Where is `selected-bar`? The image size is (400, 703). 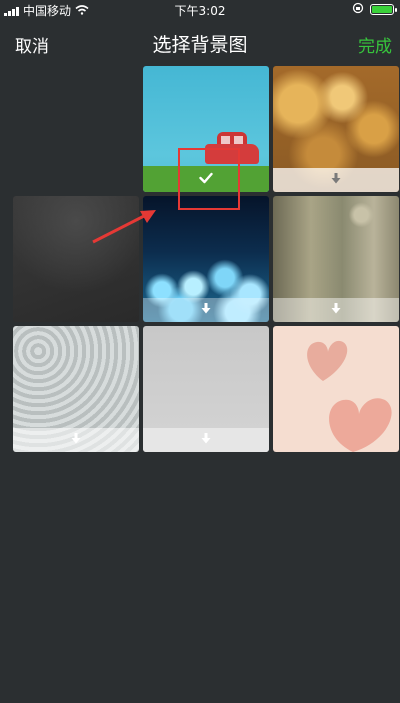 selected-bar is located at coordinates (206, 179).